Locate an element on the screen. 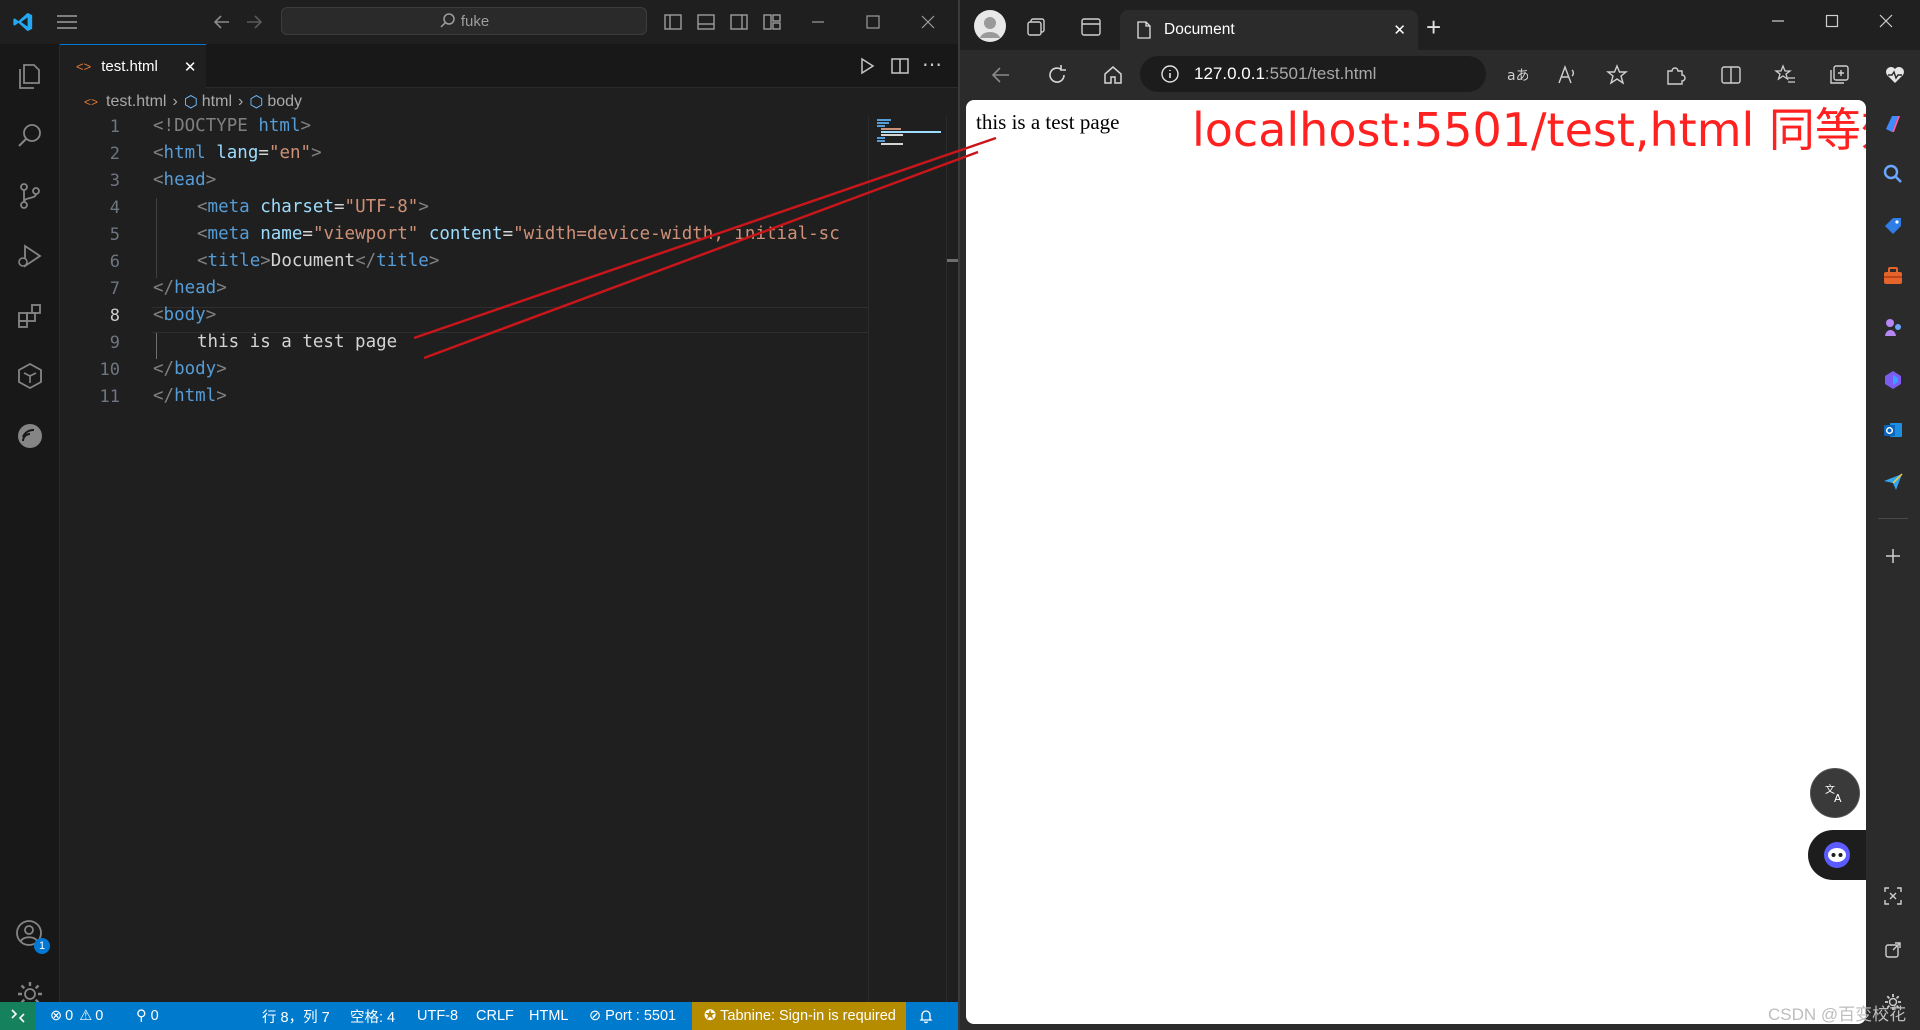  svg-text: A is located at coordinates (1838, 798).